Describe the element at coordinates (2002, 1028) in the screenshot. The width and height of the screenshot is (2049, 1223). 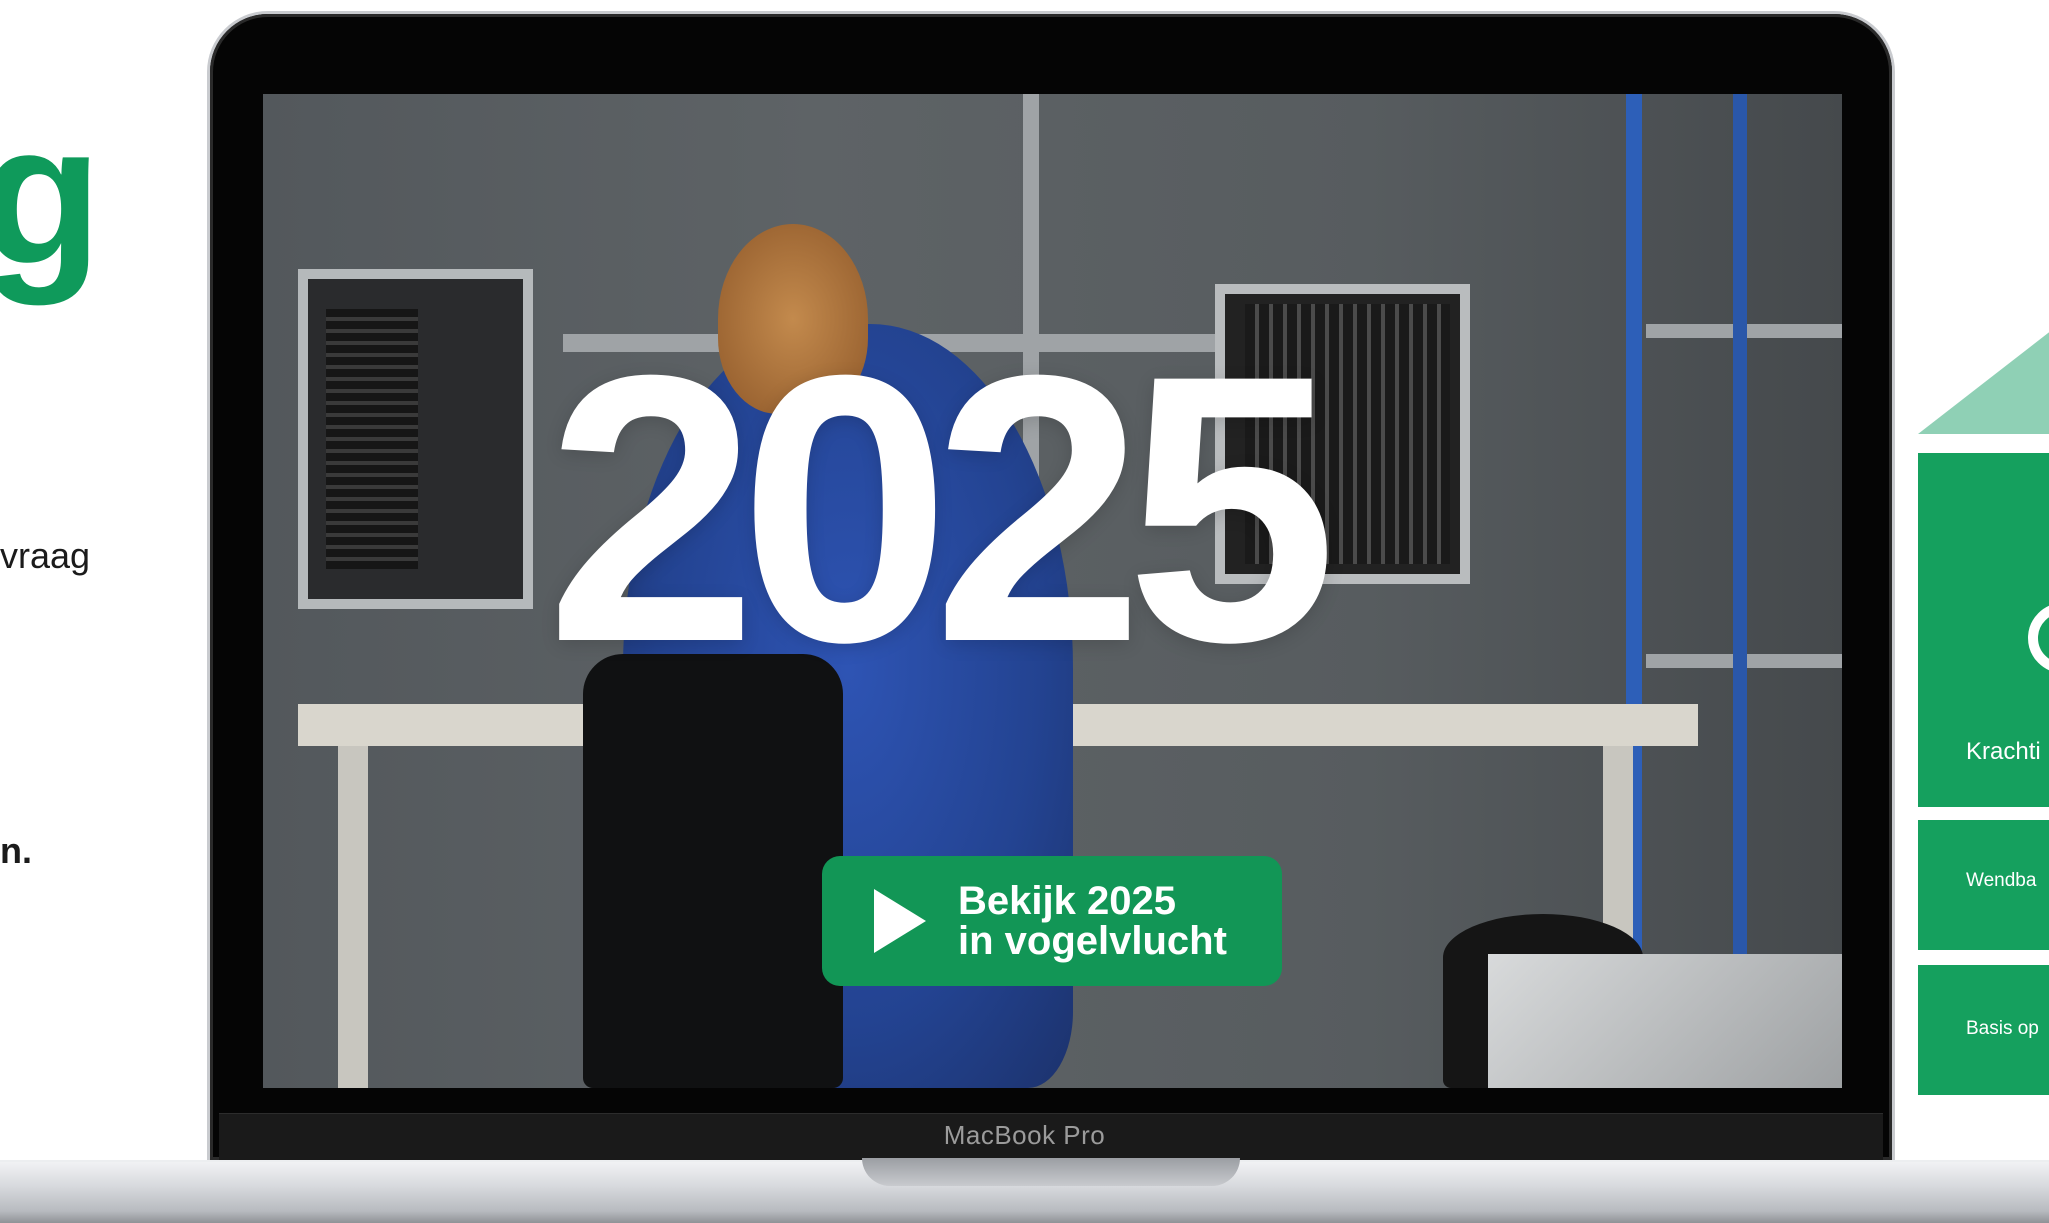
I see `feature-card-label: Basis op` at that location.